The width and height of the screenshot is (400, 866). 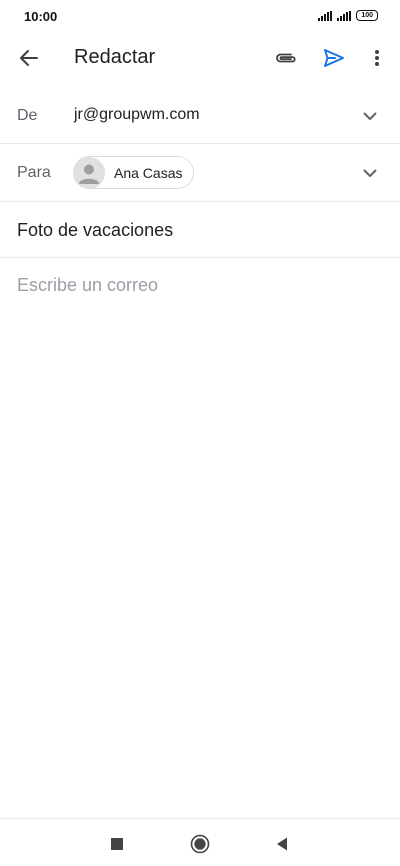 I want to click on person-icon, so click(x=89, y=174).